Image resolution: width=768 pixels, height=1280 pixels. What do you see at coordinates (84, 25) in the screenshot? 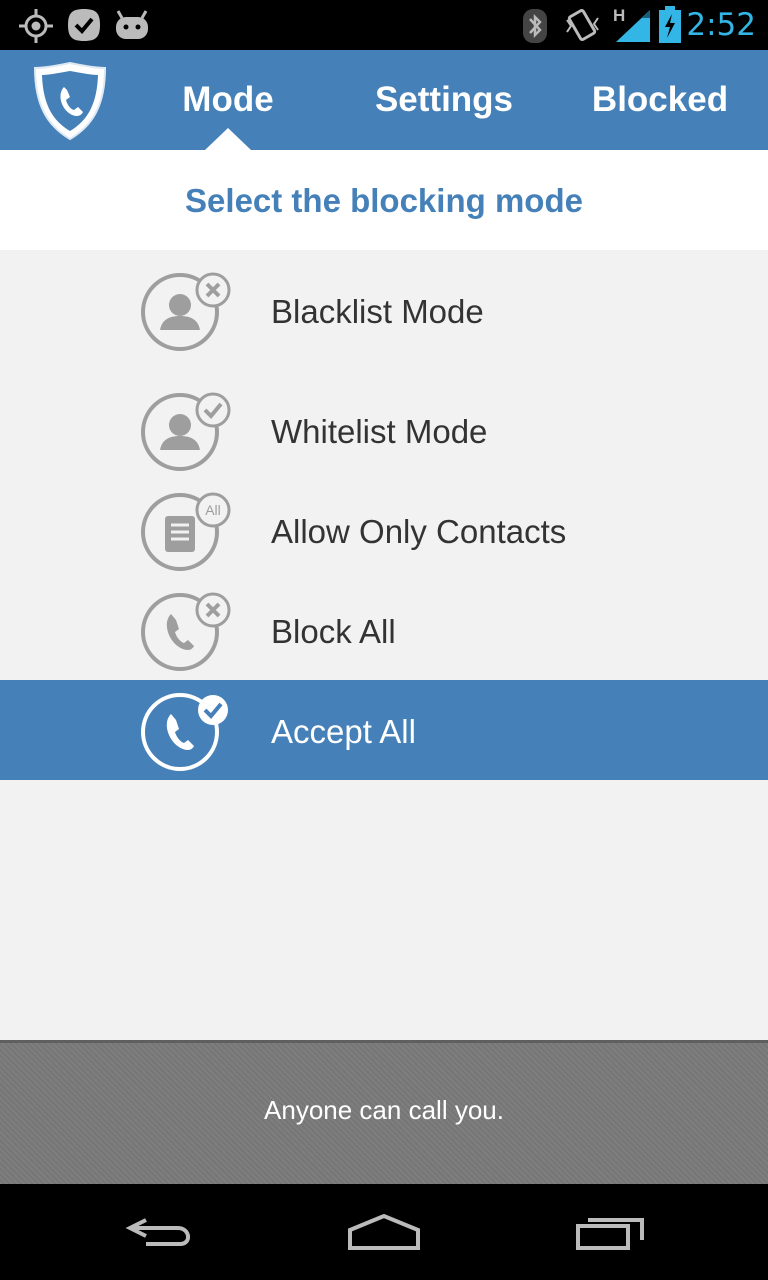
I see `task-done-icon` at bounding box center [84, 25].